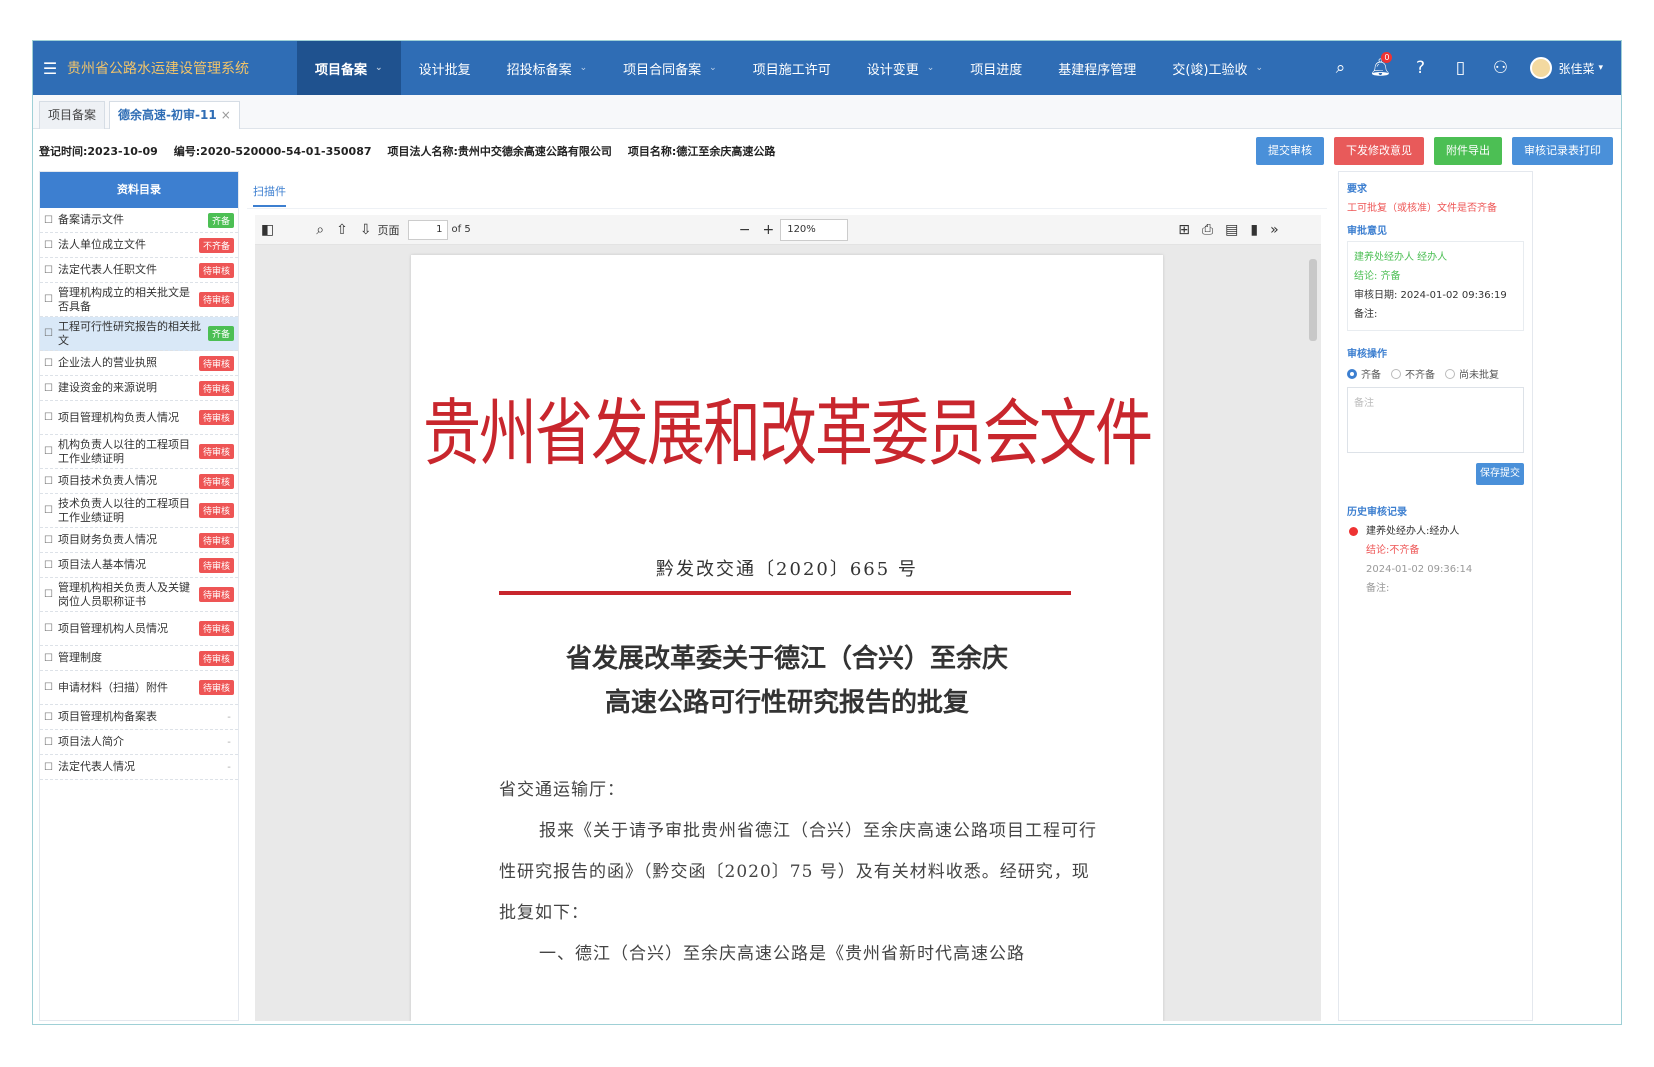 The image size is (1654, 1067). I want to click on open-file-icon: ⊞, so click(1184, 230).